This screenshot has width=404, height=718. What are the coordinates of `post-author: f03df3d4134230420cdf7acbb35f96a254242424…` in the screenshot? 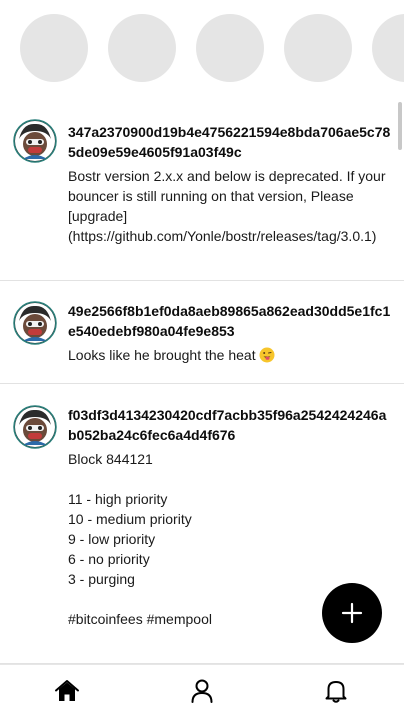 It's located at (230, 425).